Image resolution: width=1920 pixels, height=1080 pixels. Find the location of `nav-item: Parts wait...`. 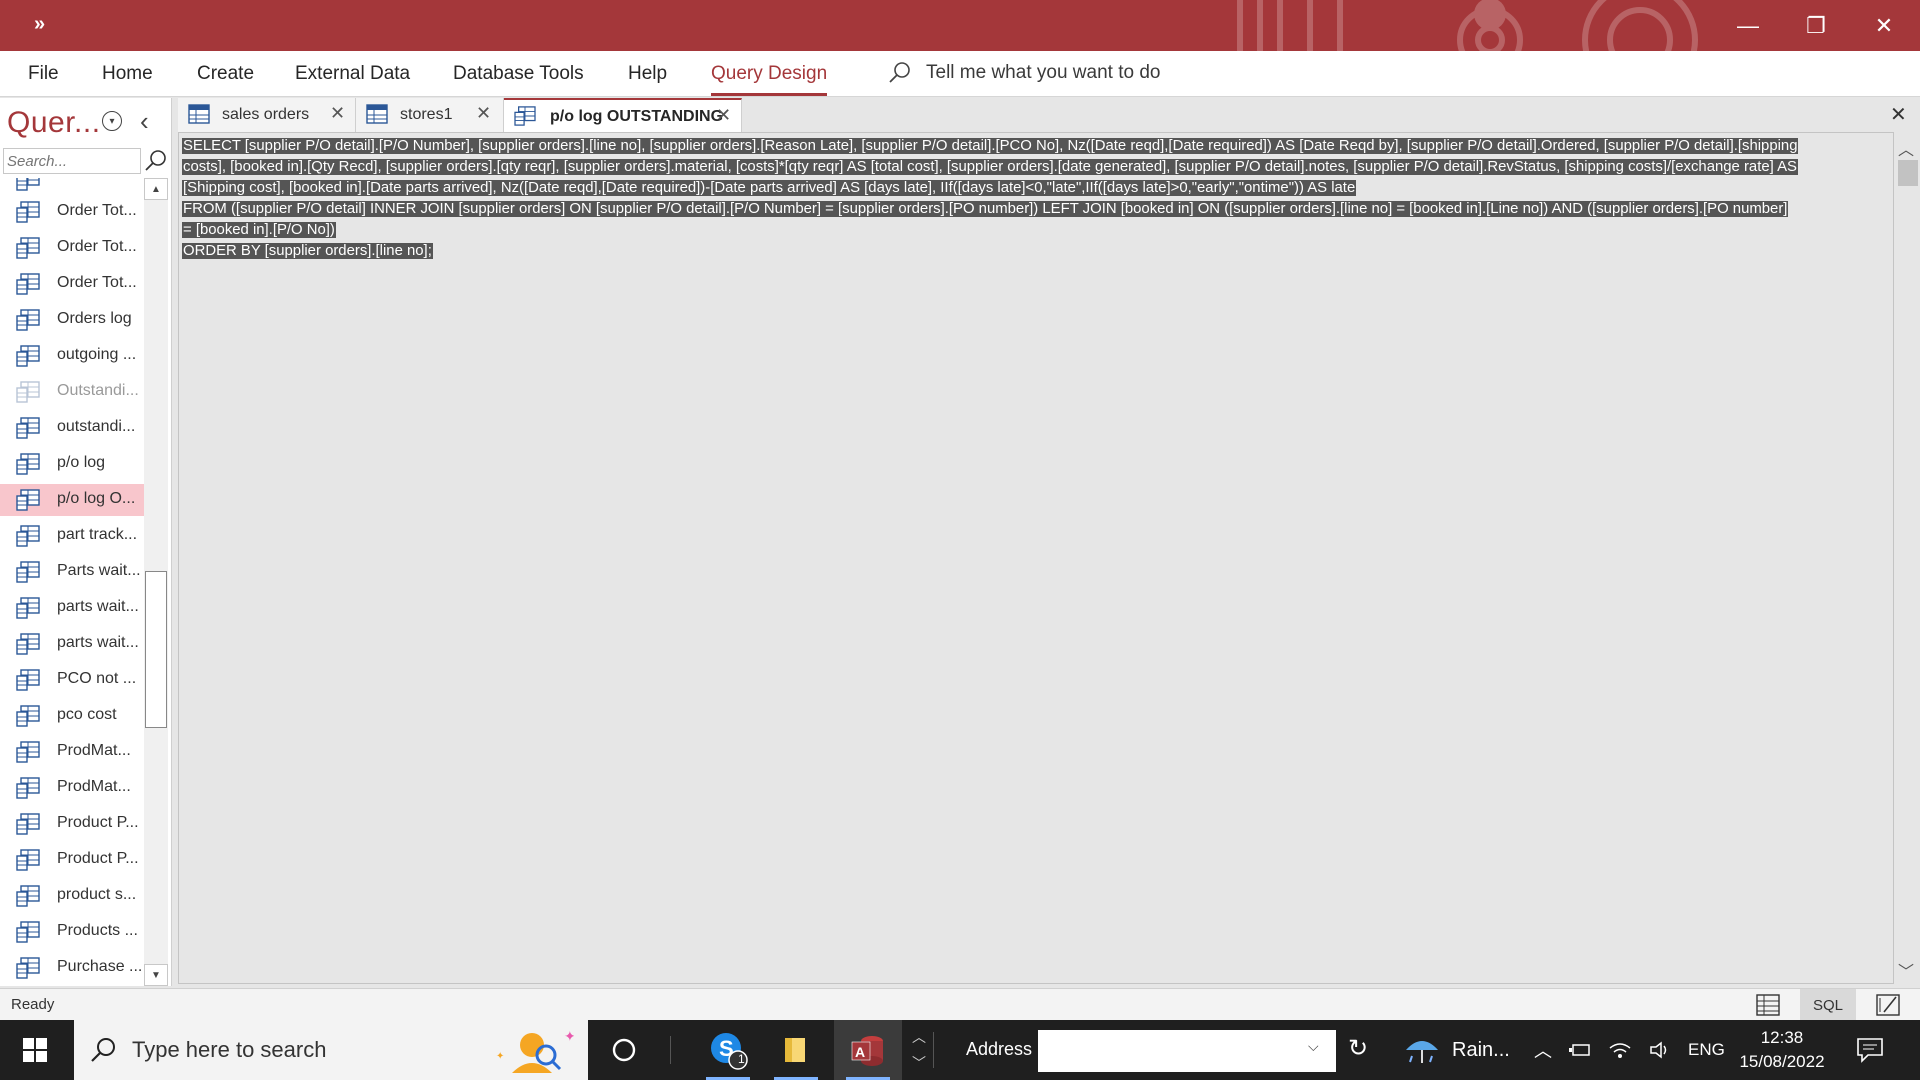

nav-item: Parts wait... is located at coordinates (72, 572).